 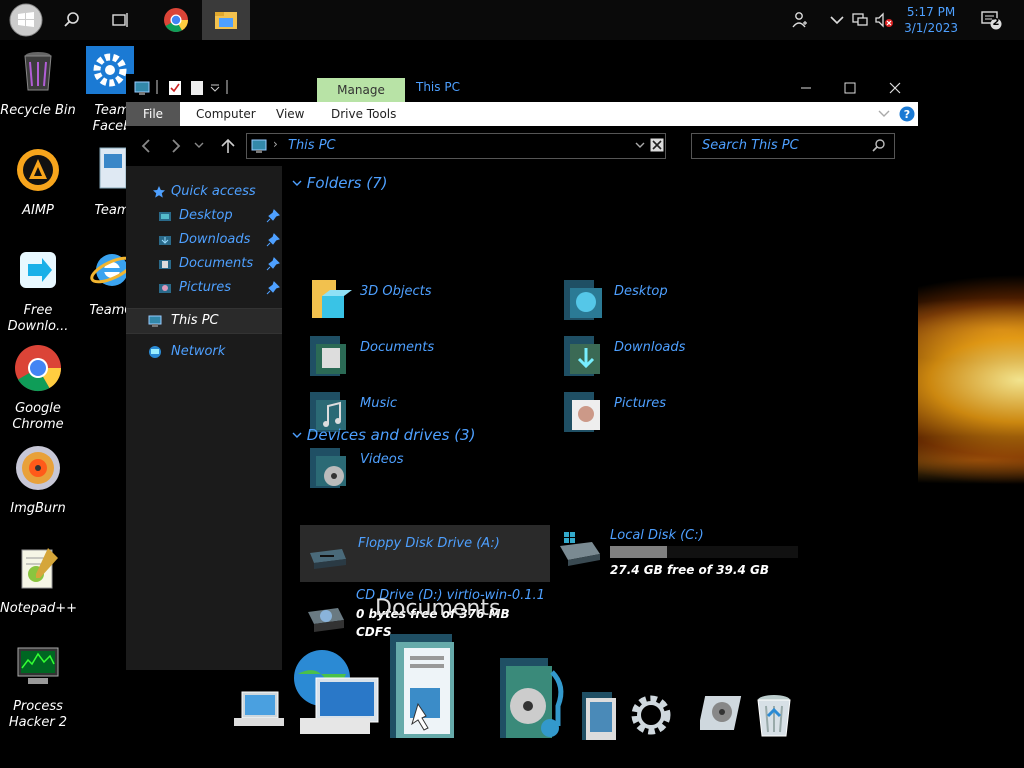 What do you see at coordinates (724, 714) in the screenshot?
I see `drive-icon` at bounding box center [724, 714].